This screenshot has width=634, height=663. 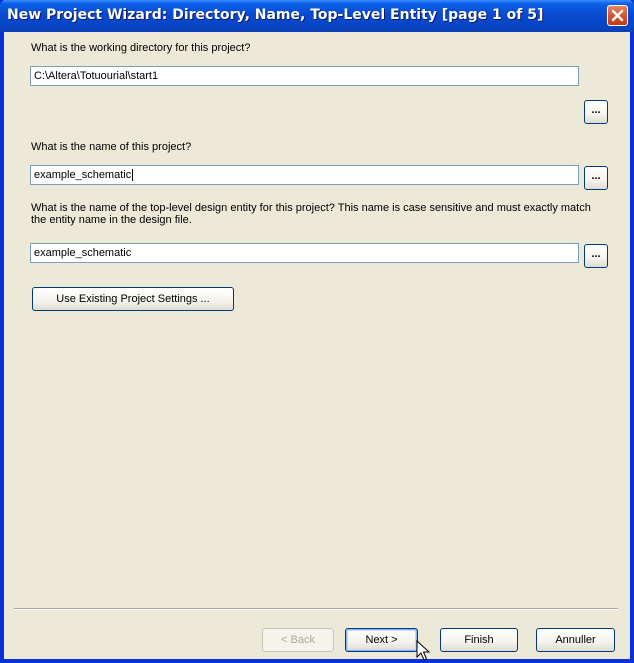 What do you see at coordinates (304, 76) in the screenshot?
I see `directory-field: C:\Altera\Totuourial\start1` at bounding box center [304, 76].